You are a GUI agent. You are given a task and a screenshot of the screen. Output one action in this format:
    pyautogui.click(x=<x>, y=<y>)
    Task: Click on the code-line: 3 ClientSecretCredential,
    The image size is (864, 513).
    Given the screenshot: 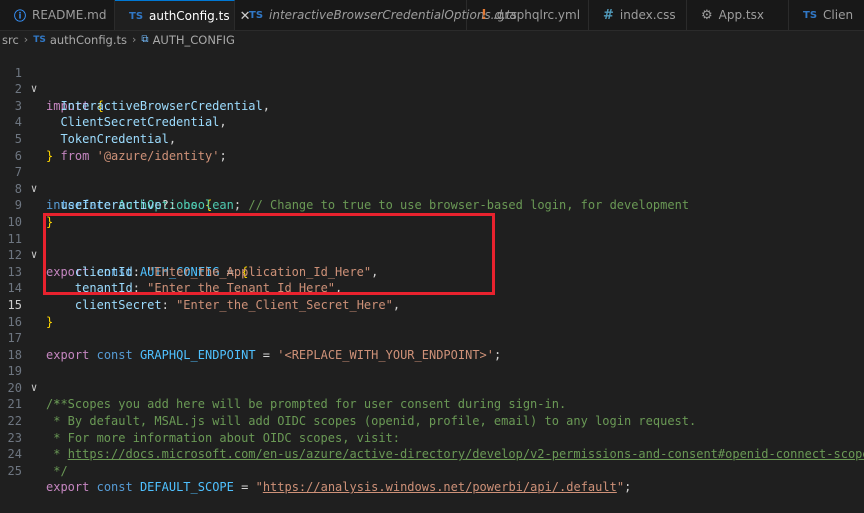 What is the action you would take?
    pyautogui.click(x=432, y=105)
    